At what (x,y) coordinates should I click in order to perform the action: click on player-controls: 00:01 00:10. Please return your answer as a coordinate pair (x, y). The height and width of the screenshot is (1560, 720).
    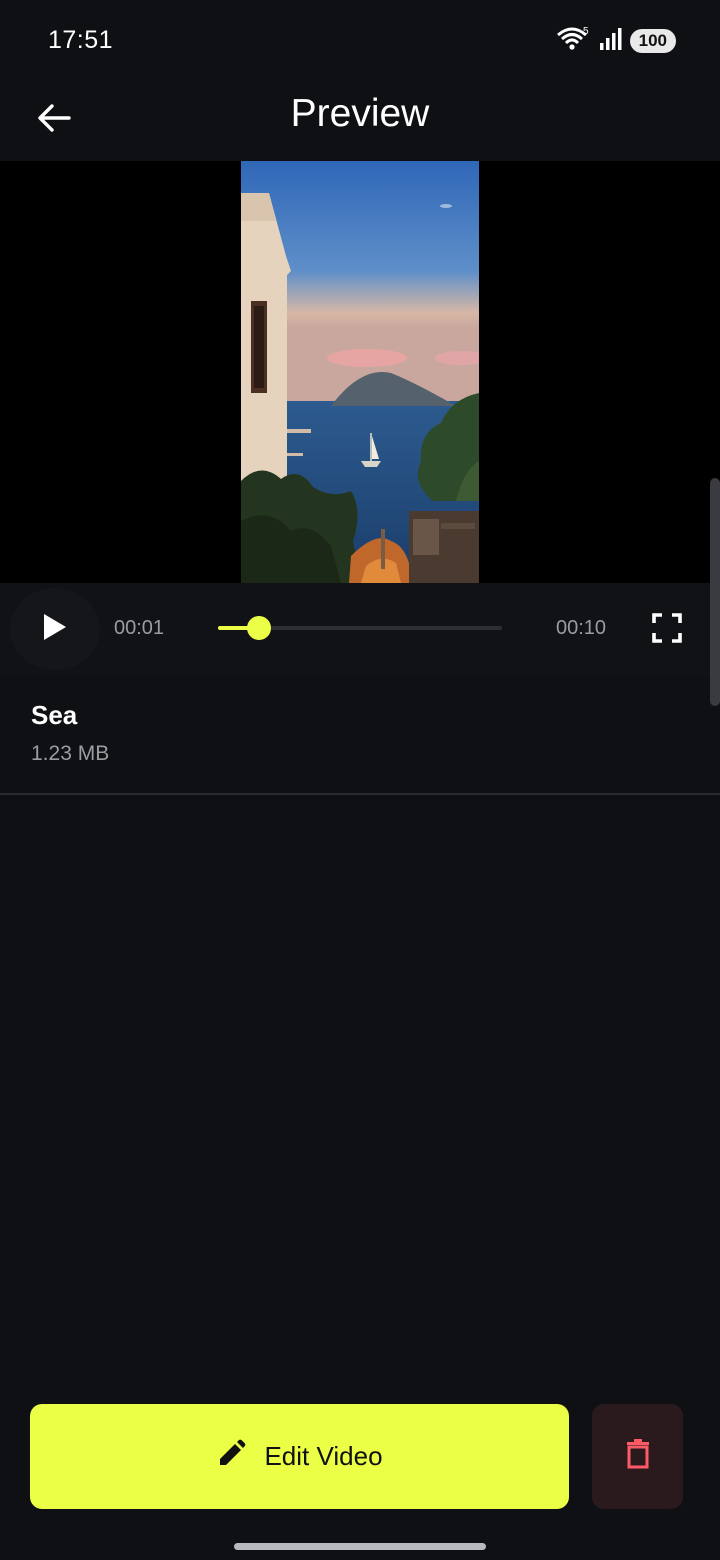
    Looking at the image, I should click on (360, 629).